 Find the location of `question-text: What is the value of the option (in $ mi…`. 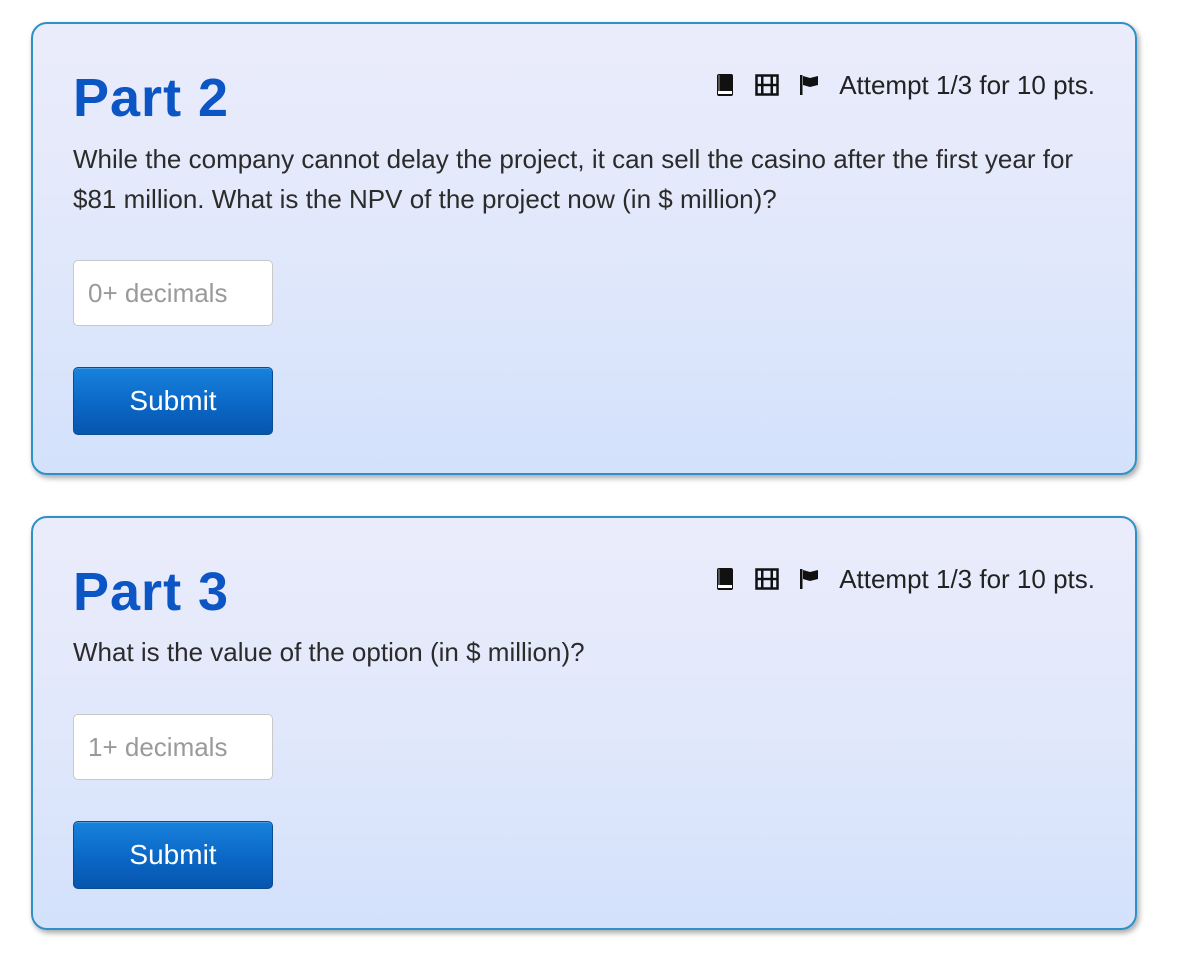

question-text: What is the value of the option (in $ mi… is located at coordinates (329, 652).